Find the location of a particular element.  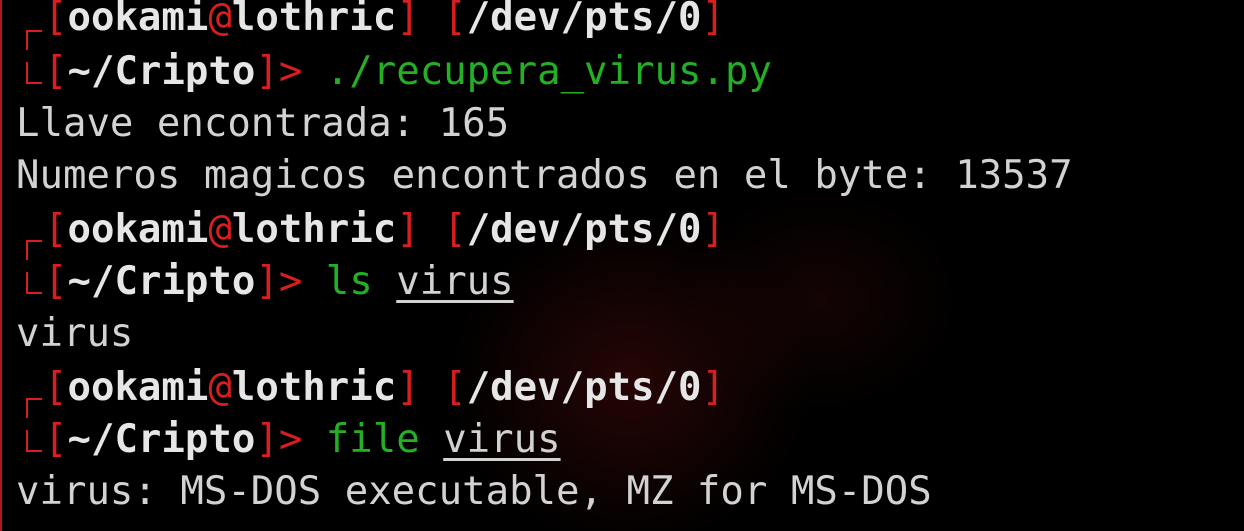

command-name: ls is located at coordinates (349, 281).